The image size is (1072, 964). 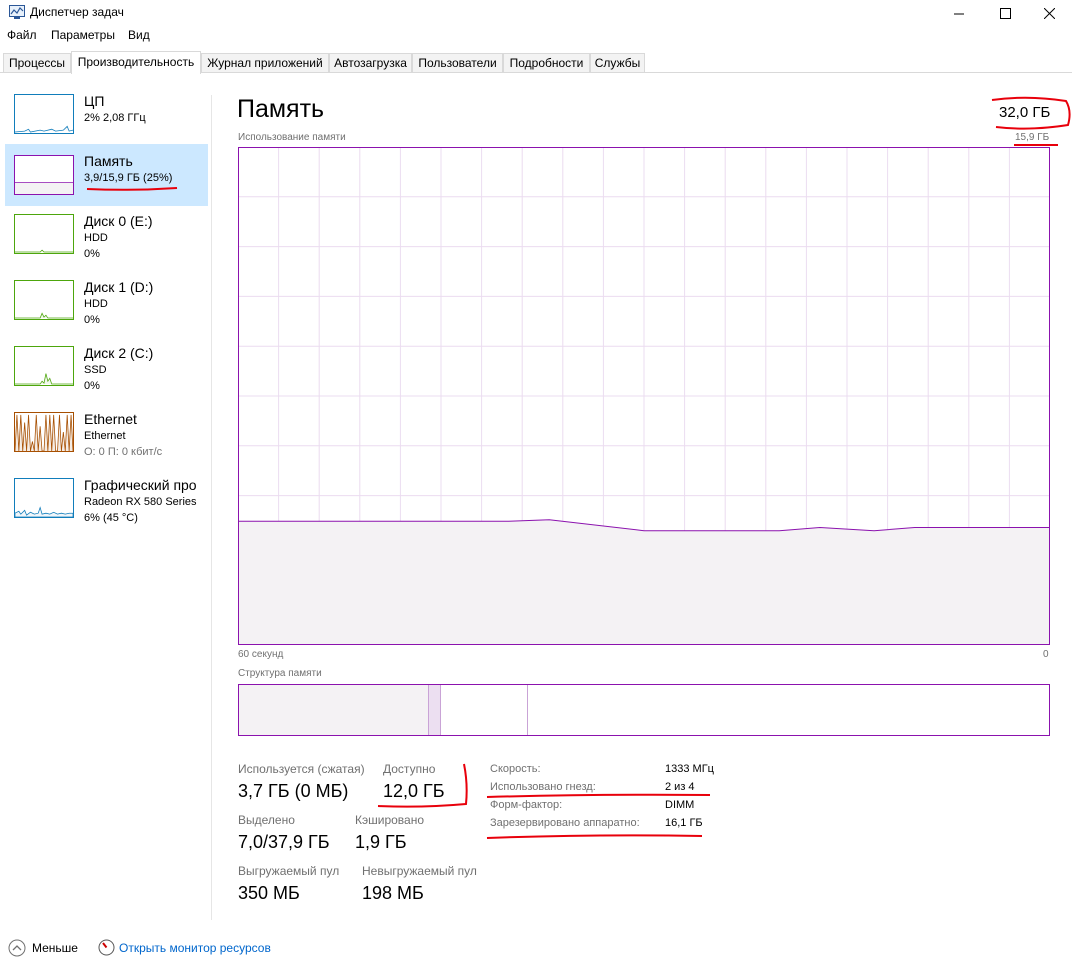 I want to click on page-title: Память, so click(x=281, y=109).